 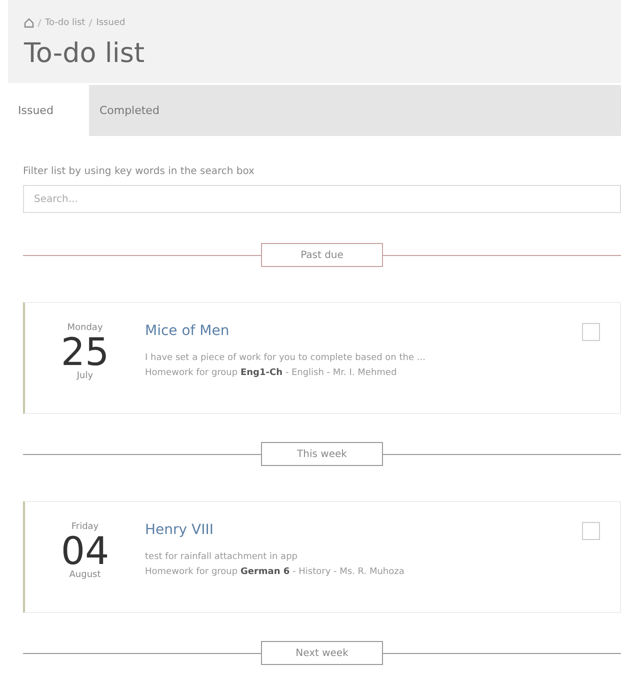 What do you see at coordinates (85, 575) in the screenshot?
I see `task-month: August` at bounding box center [85, 575].